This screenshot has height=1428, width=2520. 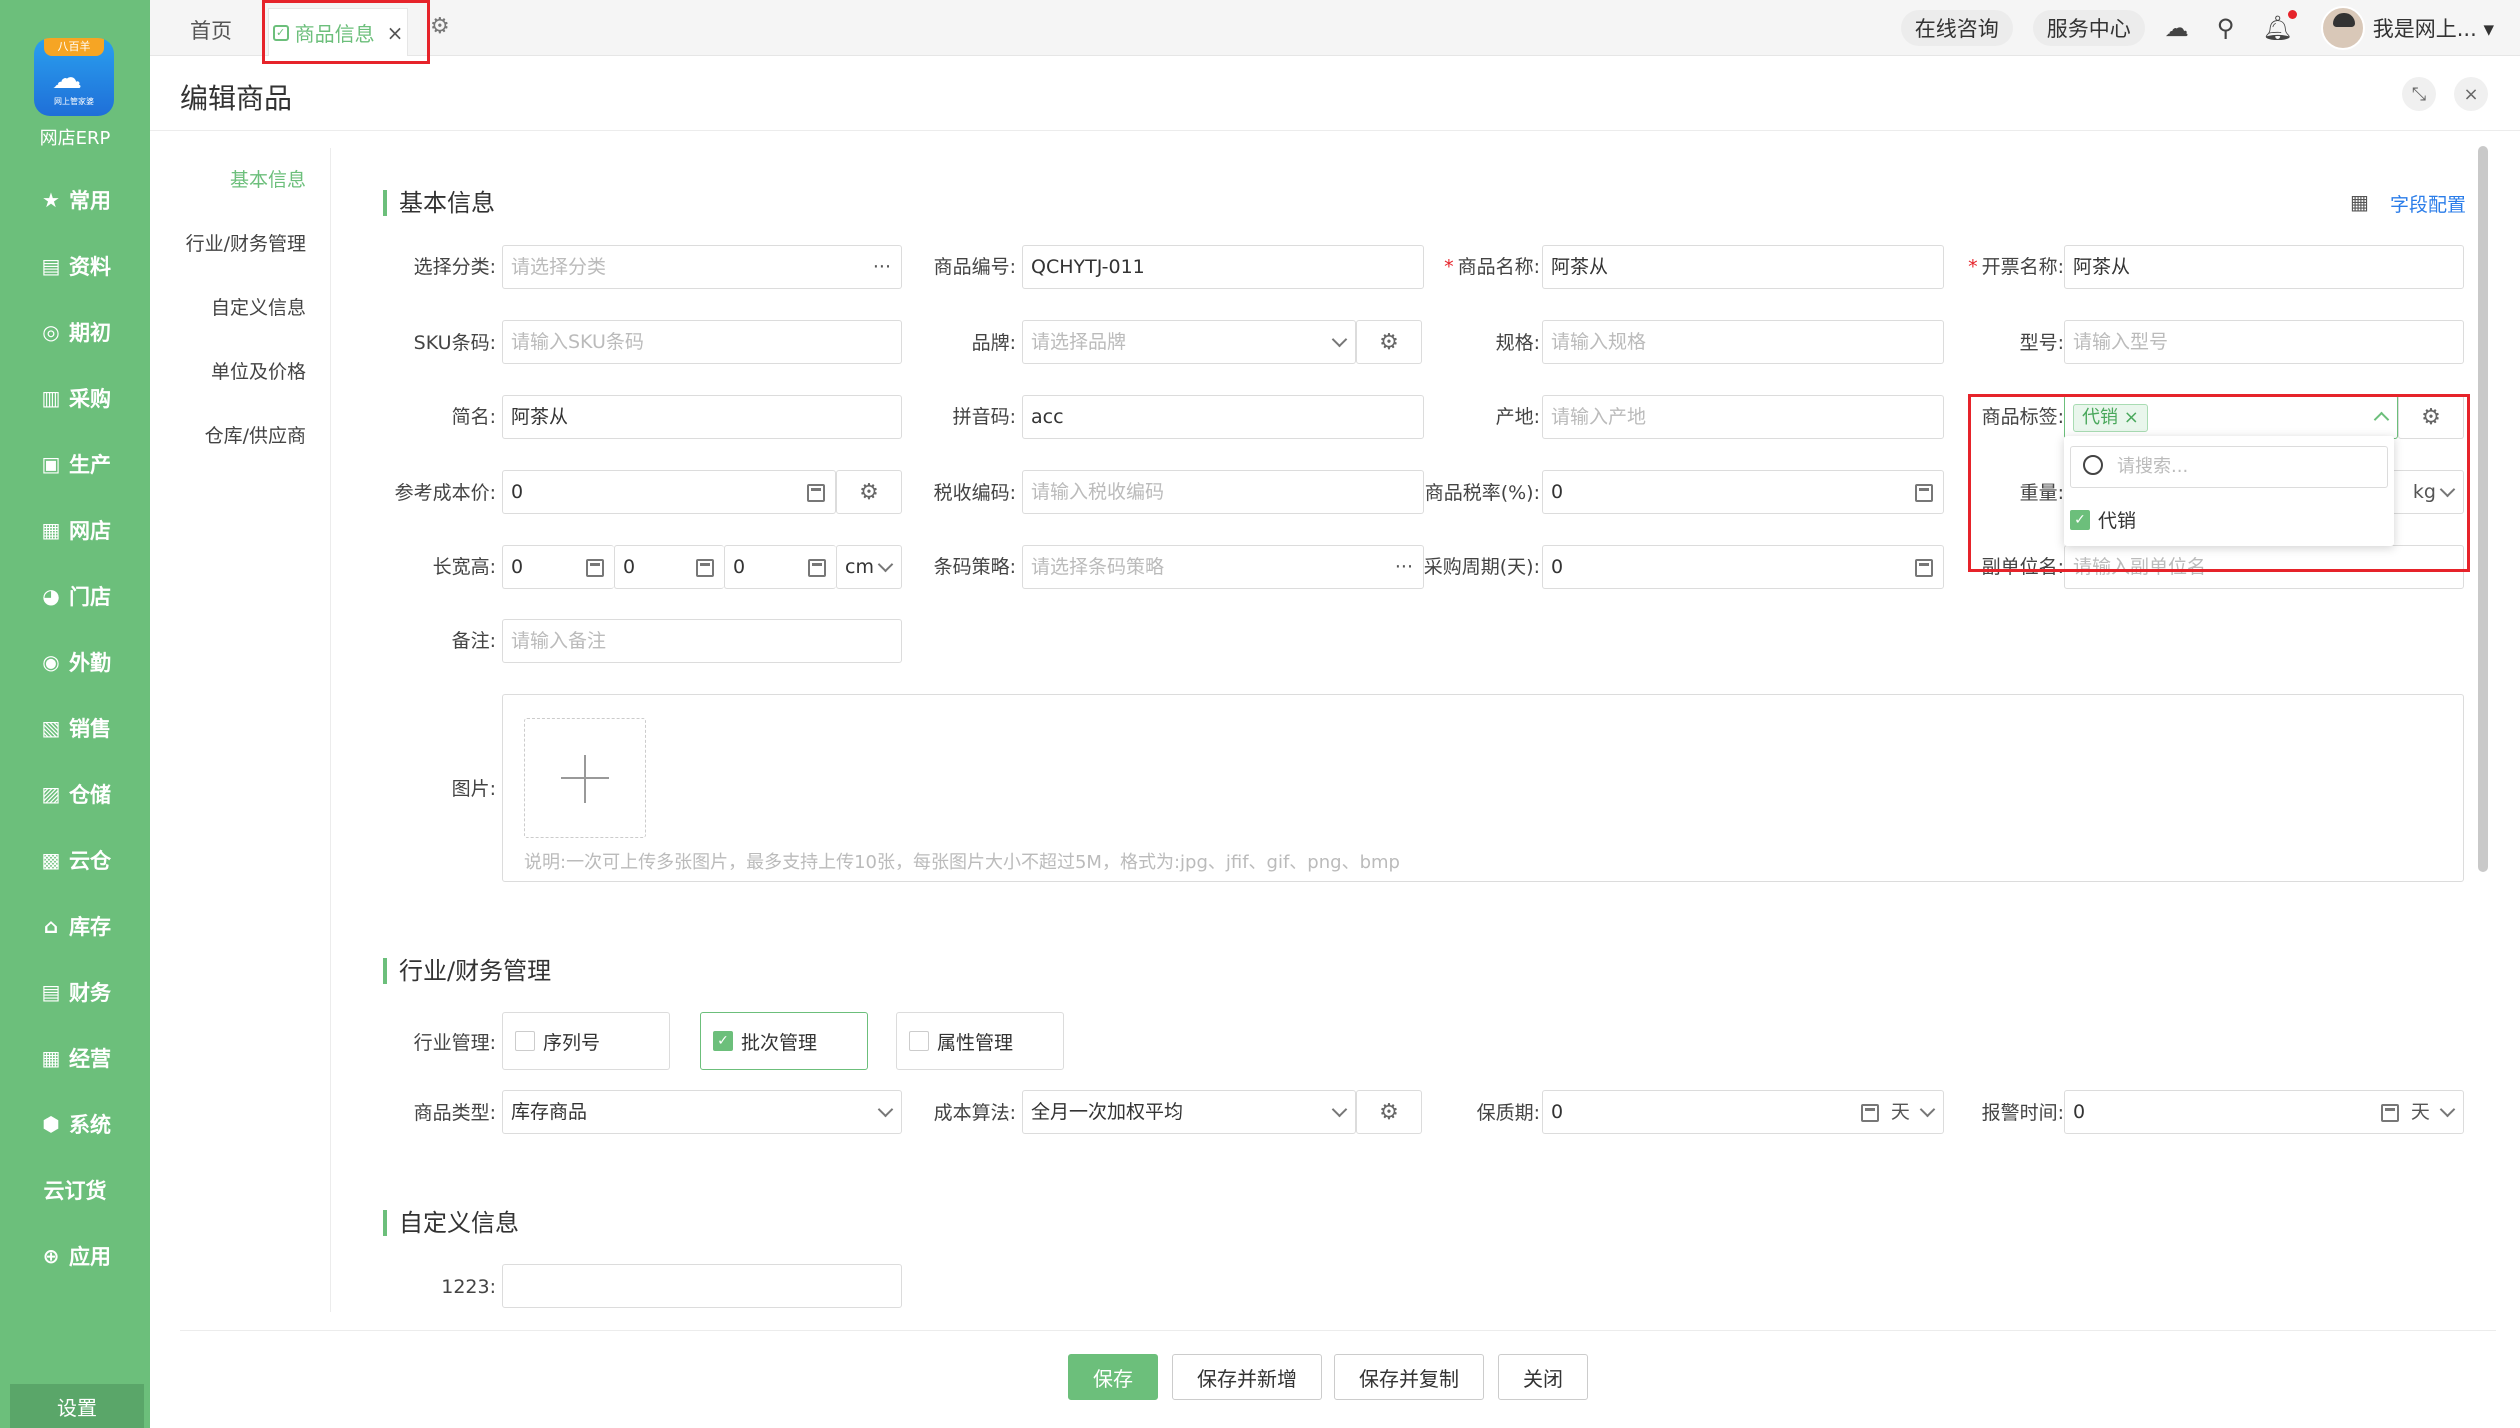 What do you see at coordinates (75, 794) in the screenshot?
I see `sidebar-item-storage: ▨ 仓储` at bounding box center [75, 794].